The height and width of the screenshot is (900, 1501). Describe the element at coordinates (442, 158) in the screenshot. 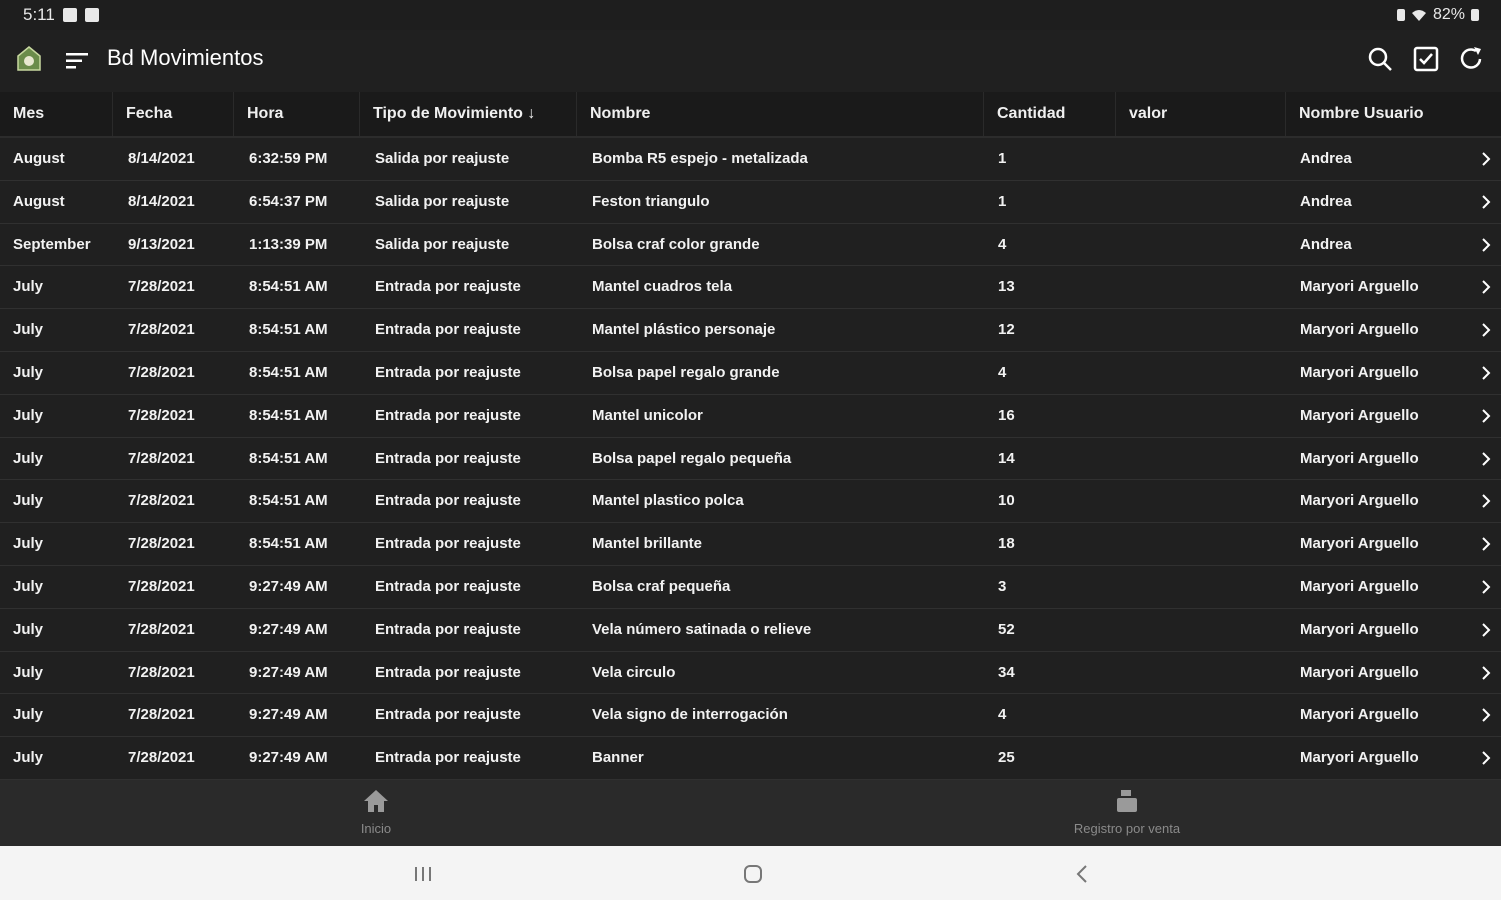

I see `cell-tipo: Salida por reajuste` at that location.